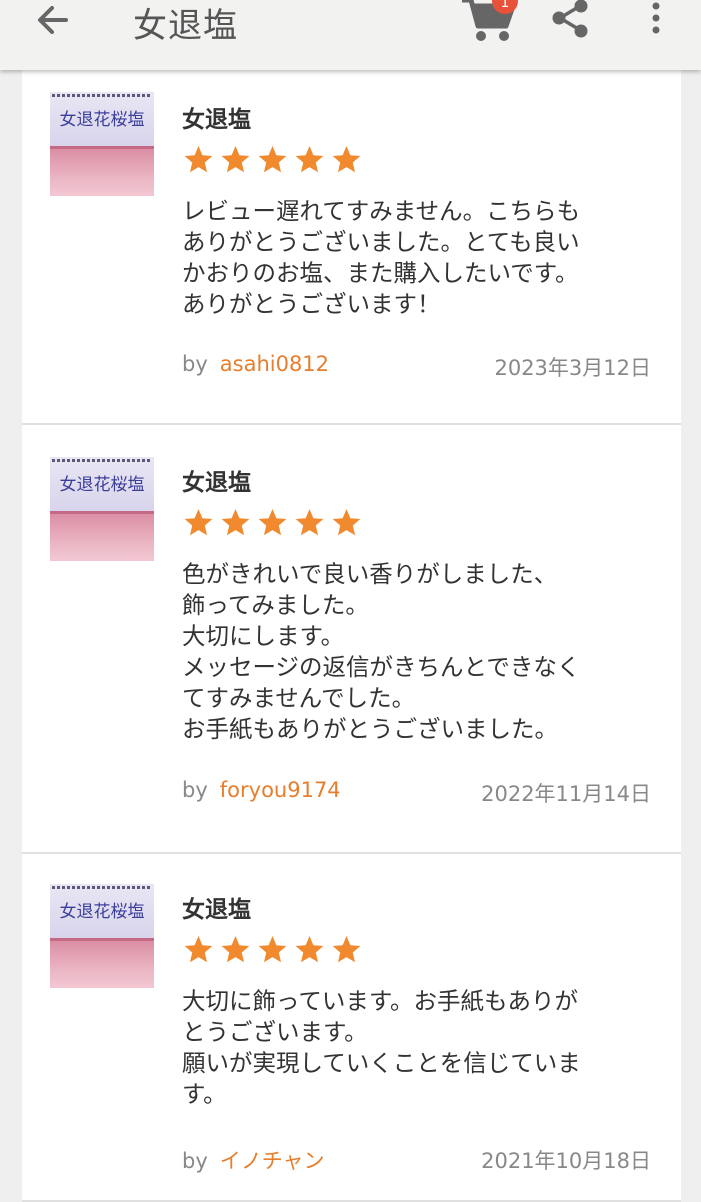 The height and width of the screenshot is (1202, 701). What do you see at coordinates (263, 636) in the screenshot?
I see `review-line: 大切にします。` at bounding box center [263, 636].